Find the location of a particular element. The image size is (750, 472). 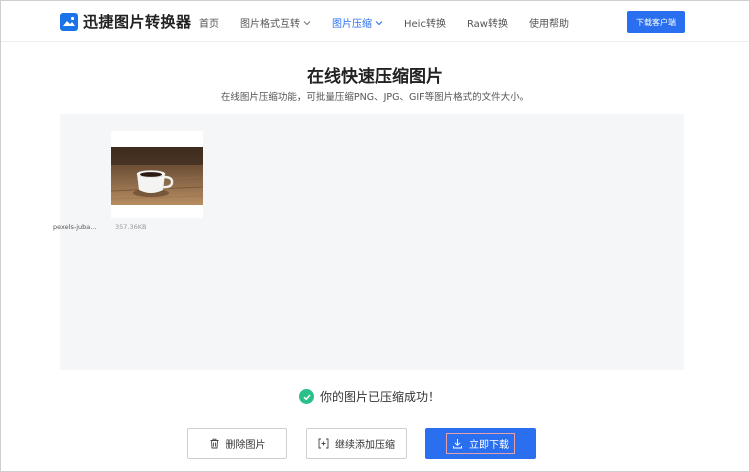

nav-image-compress-label: 图片压缩 is located at coordinates (352, 24).